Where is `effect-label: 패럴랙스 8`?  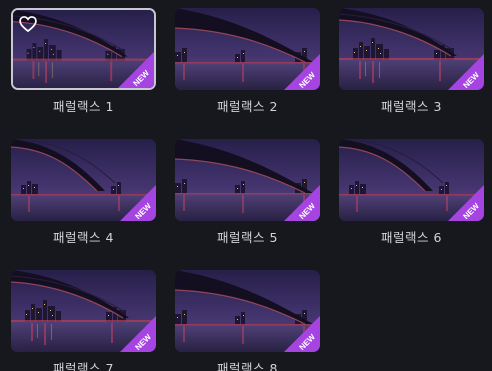
effect-label: 패럴랙스 8 is located at coordinates (247, 366).